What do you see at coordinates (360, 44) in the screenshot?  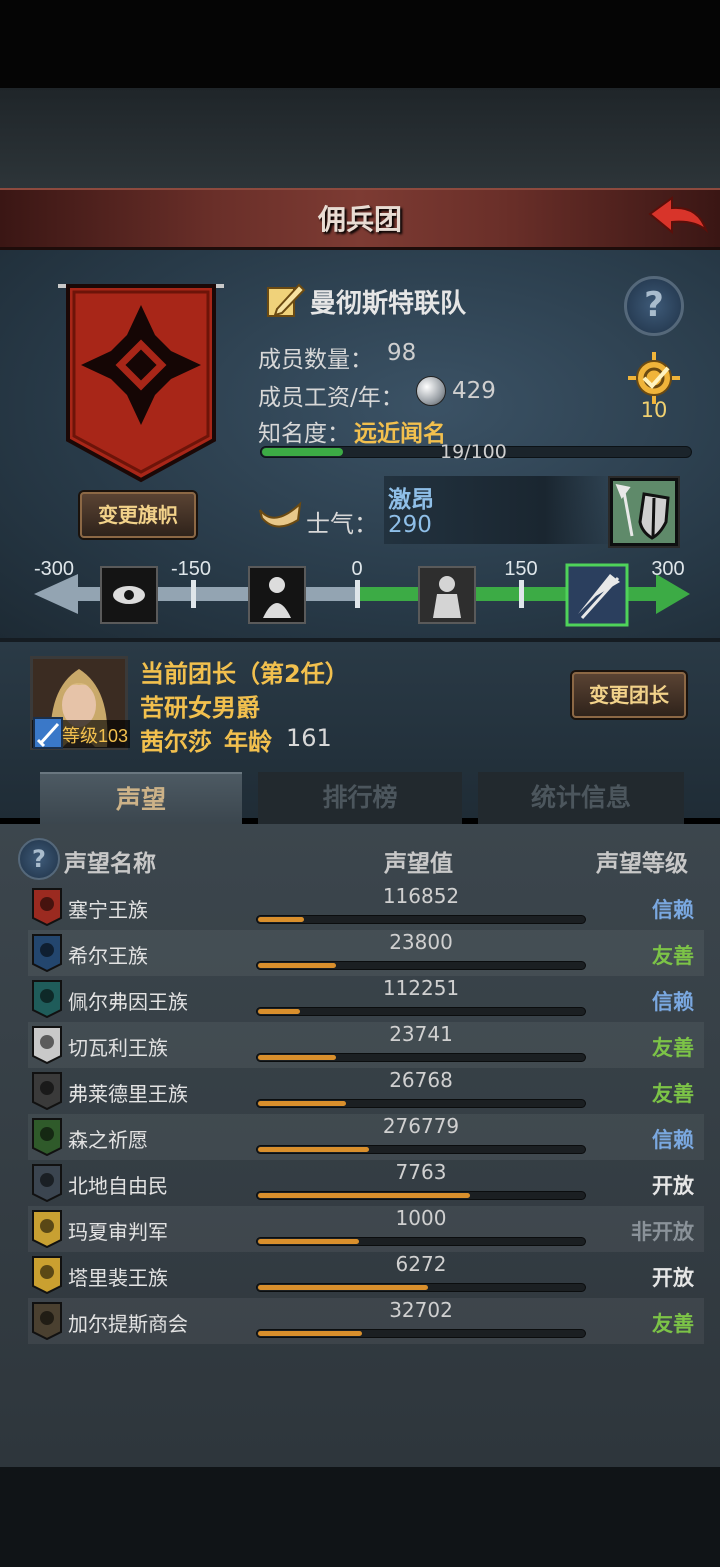 I see `status-bar-area` at bounding box center [360, 44].